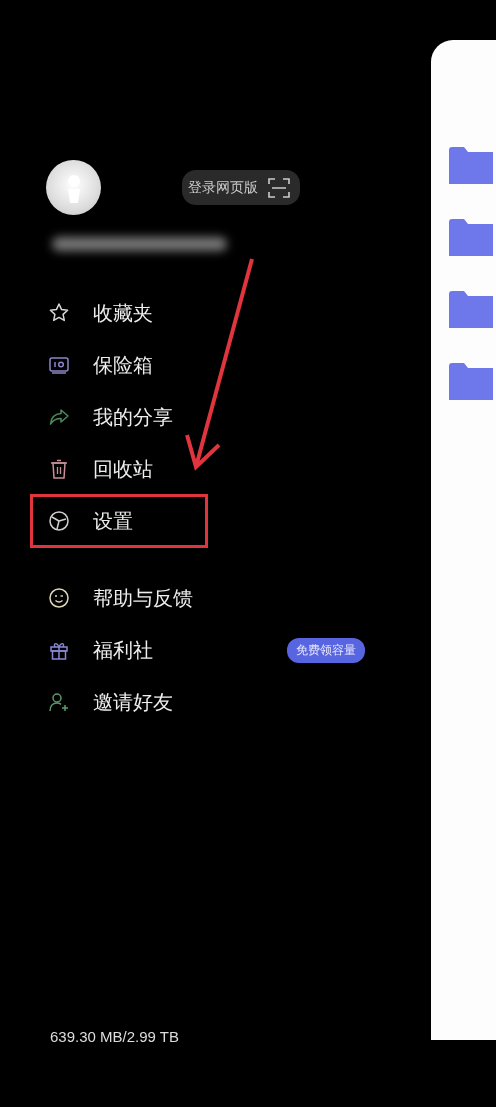 The image size is (496, 1107). Describe the element at coordinates (123, 365) in the screenshot. I see `menu-item: 保险箱` at that location.